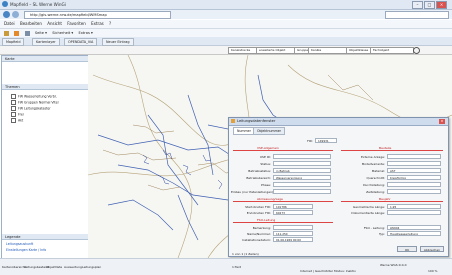  Describe the element at coordinates (416, 50) in the screenshot. I see `search-icon` at that location.